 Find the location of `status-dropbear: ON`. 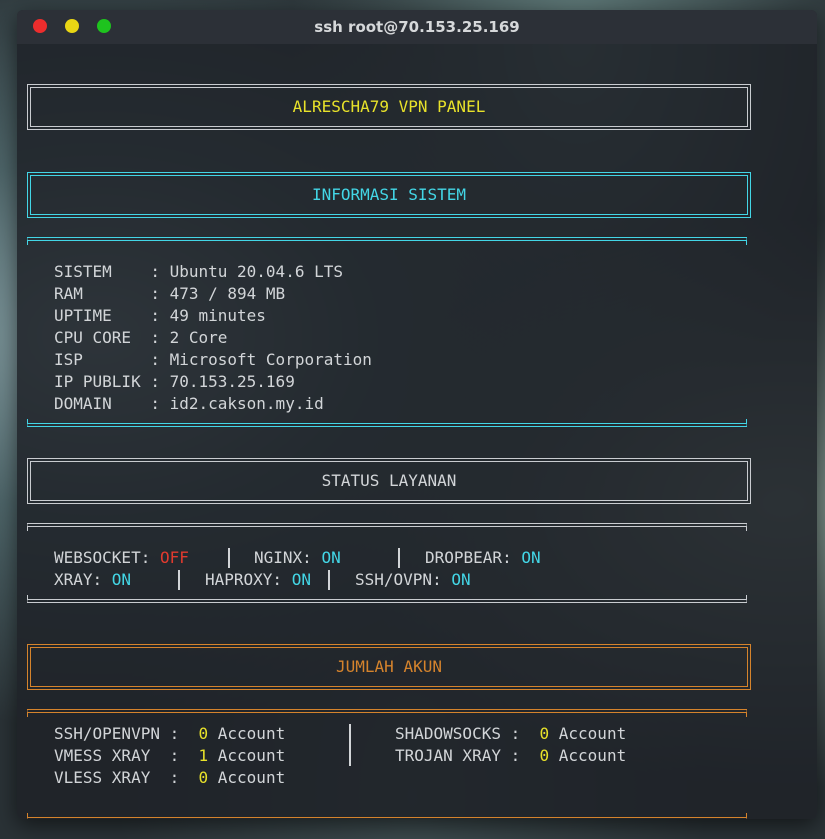

status-dropbear: ON is located at coordinates (531, 557).